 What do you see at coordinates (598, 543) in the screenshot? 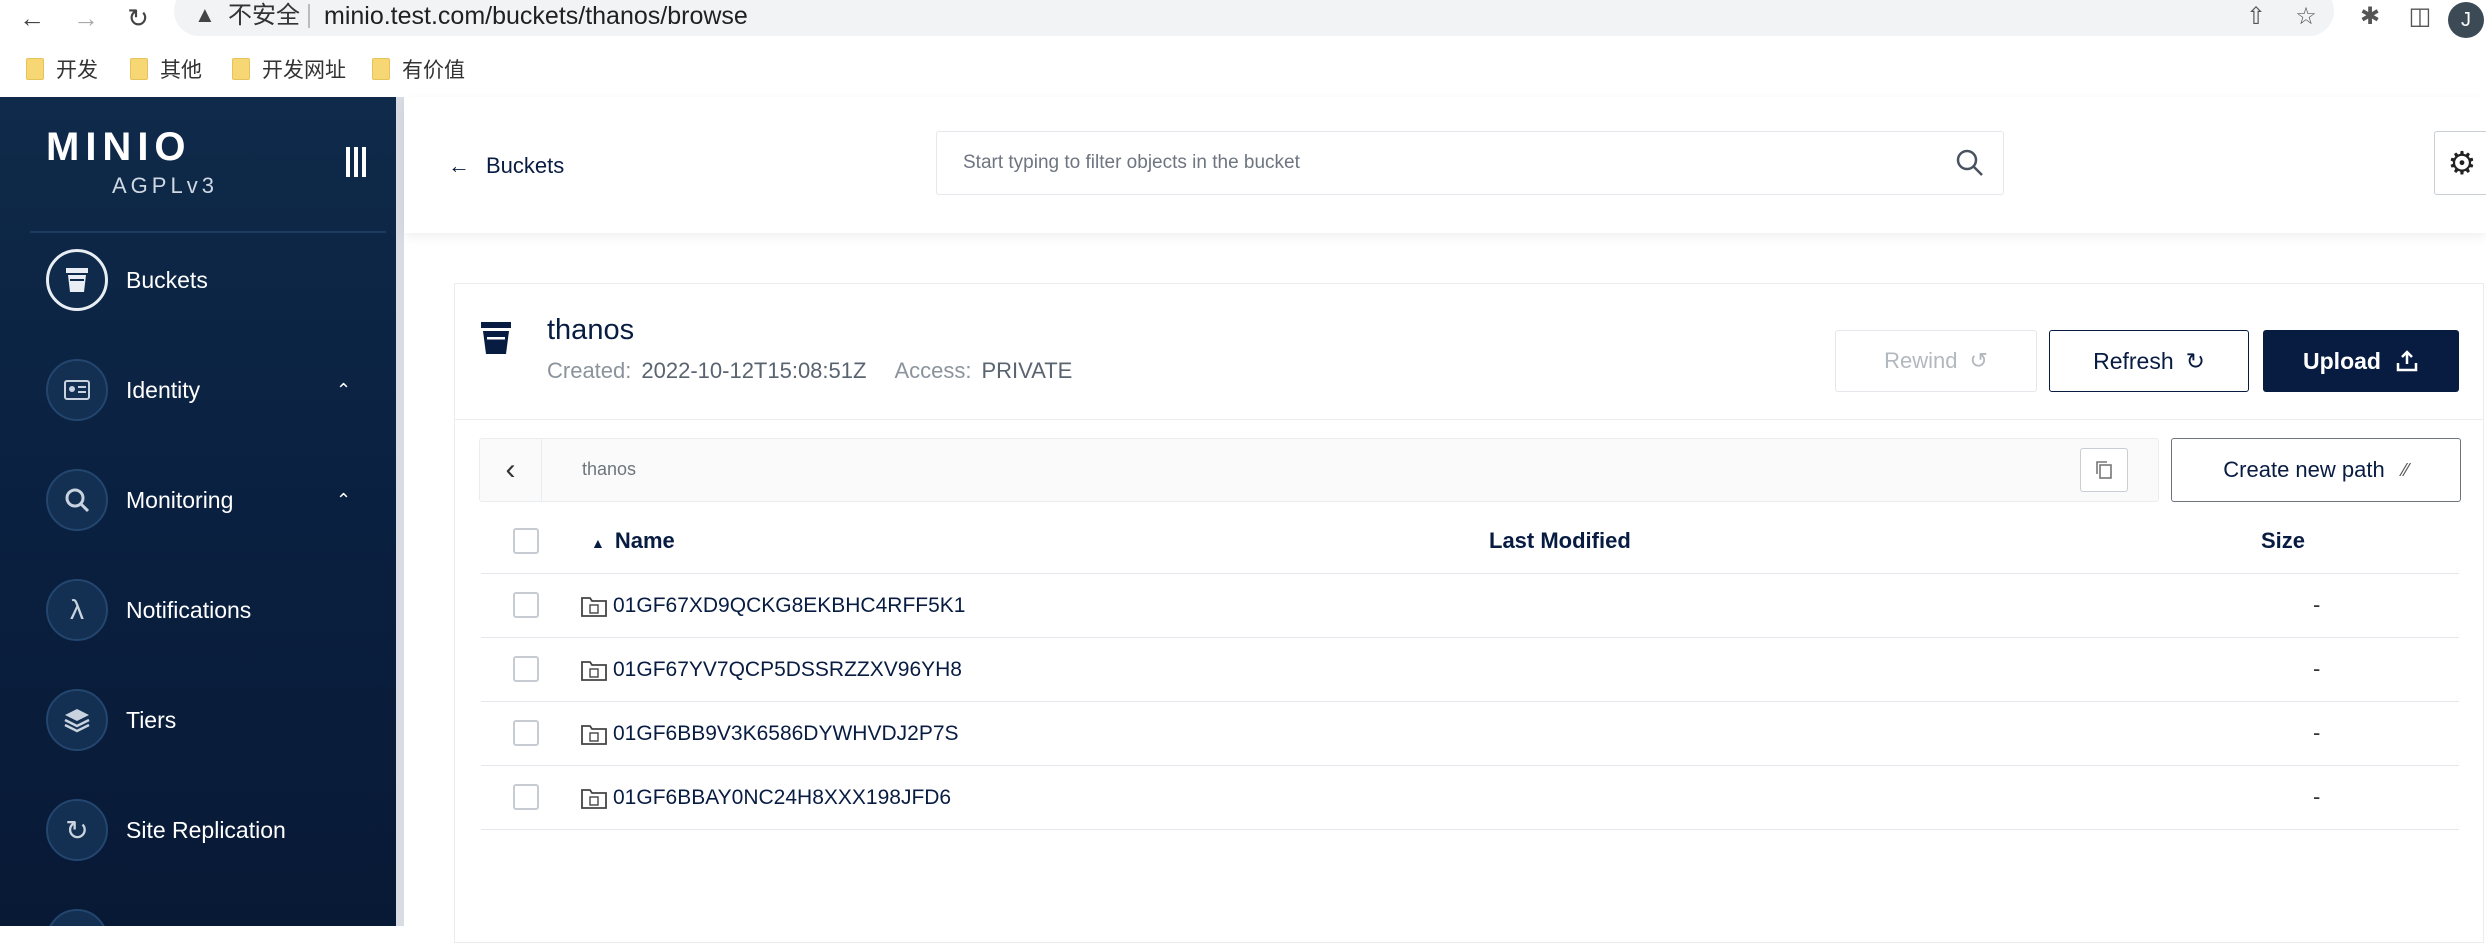
I see `sort-asc-icon: ▲` at bounding box center [598, 543].